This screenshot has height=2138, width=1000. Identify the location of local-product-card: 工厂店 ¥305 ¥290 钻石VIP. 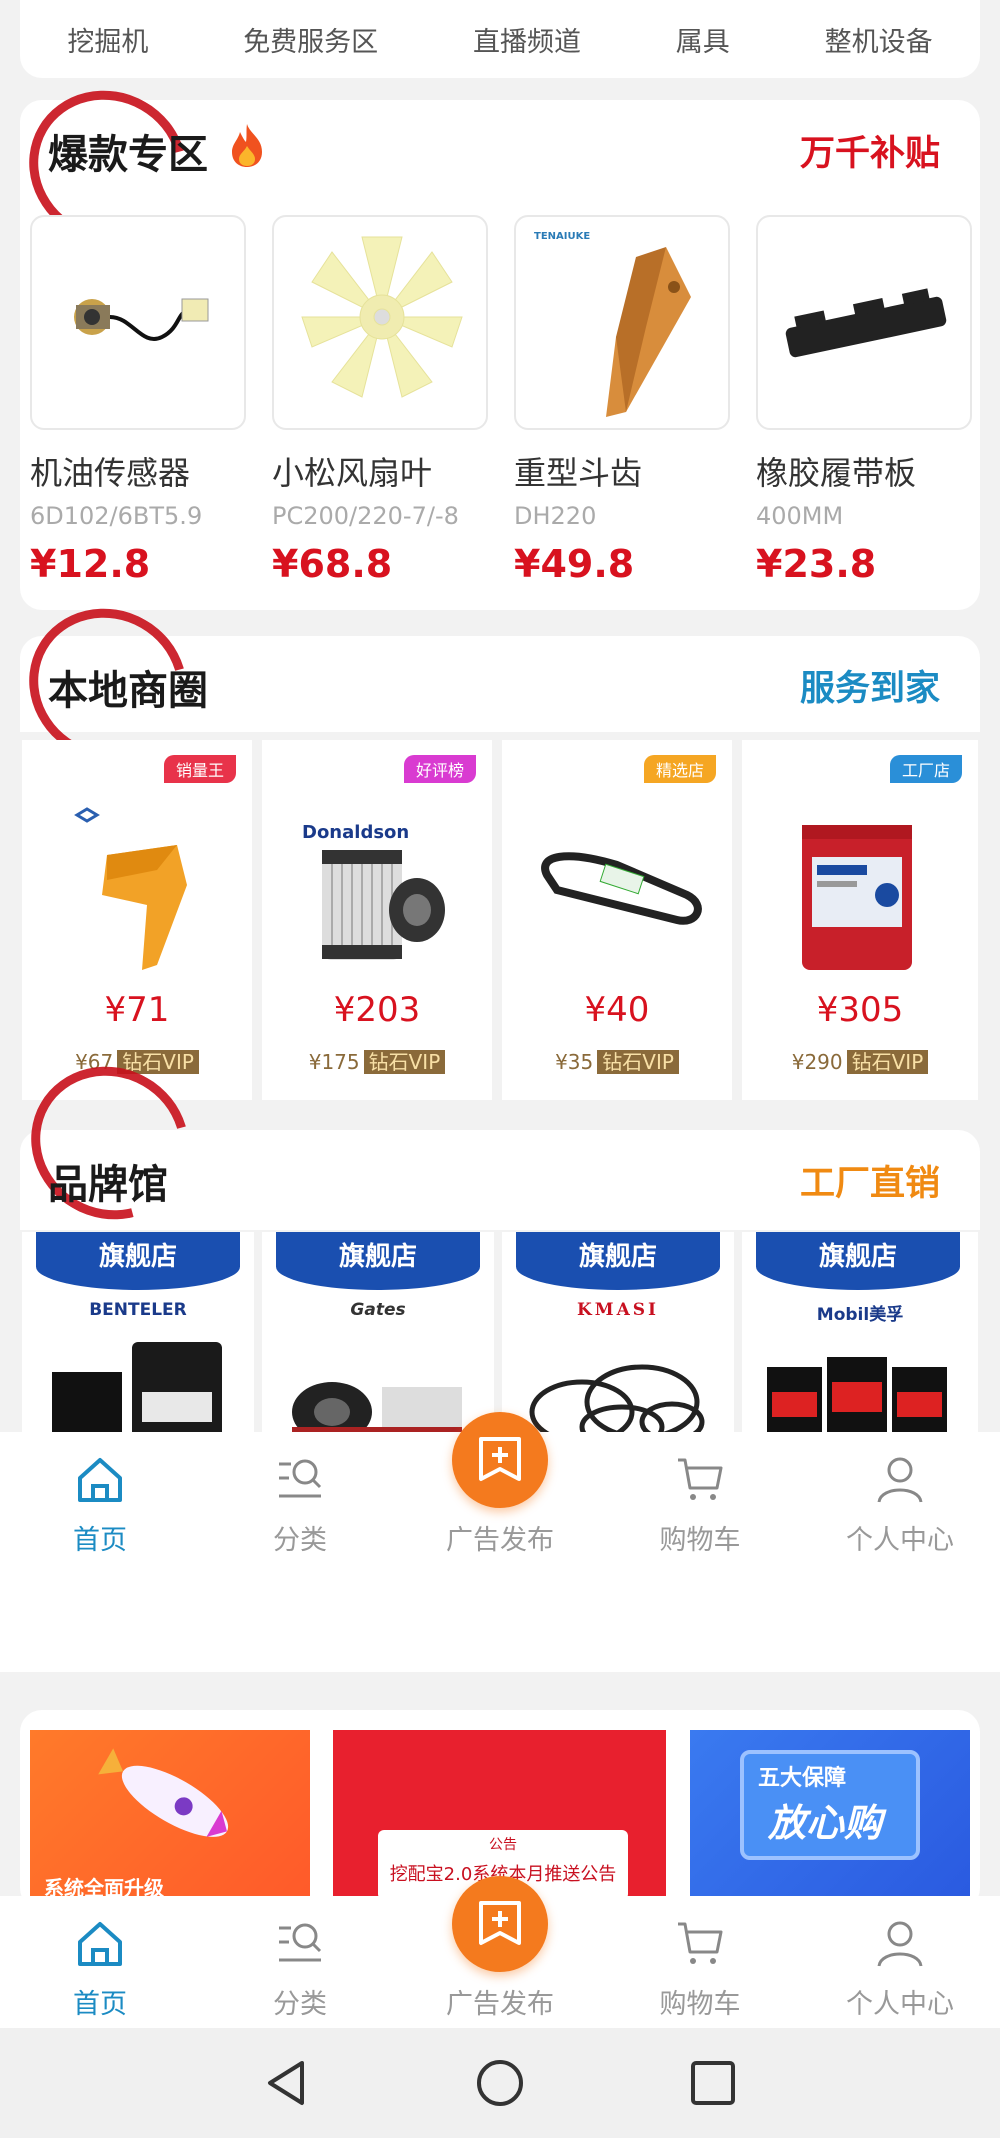
(860, 920).